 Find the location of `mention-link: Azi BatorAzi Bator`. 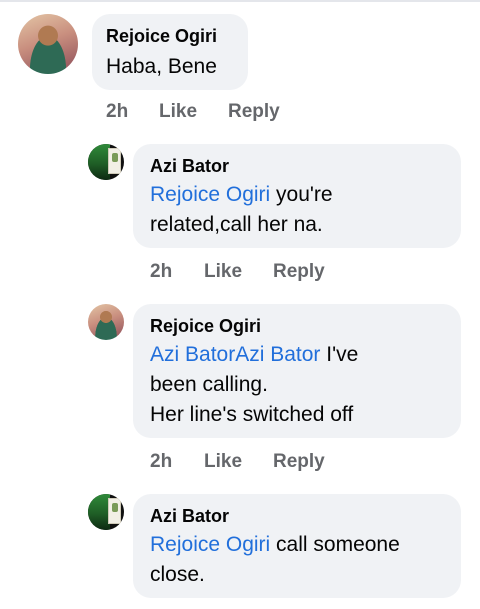

mention-link: Azi BatorAzi Bator is located at coordinates (235, 354).